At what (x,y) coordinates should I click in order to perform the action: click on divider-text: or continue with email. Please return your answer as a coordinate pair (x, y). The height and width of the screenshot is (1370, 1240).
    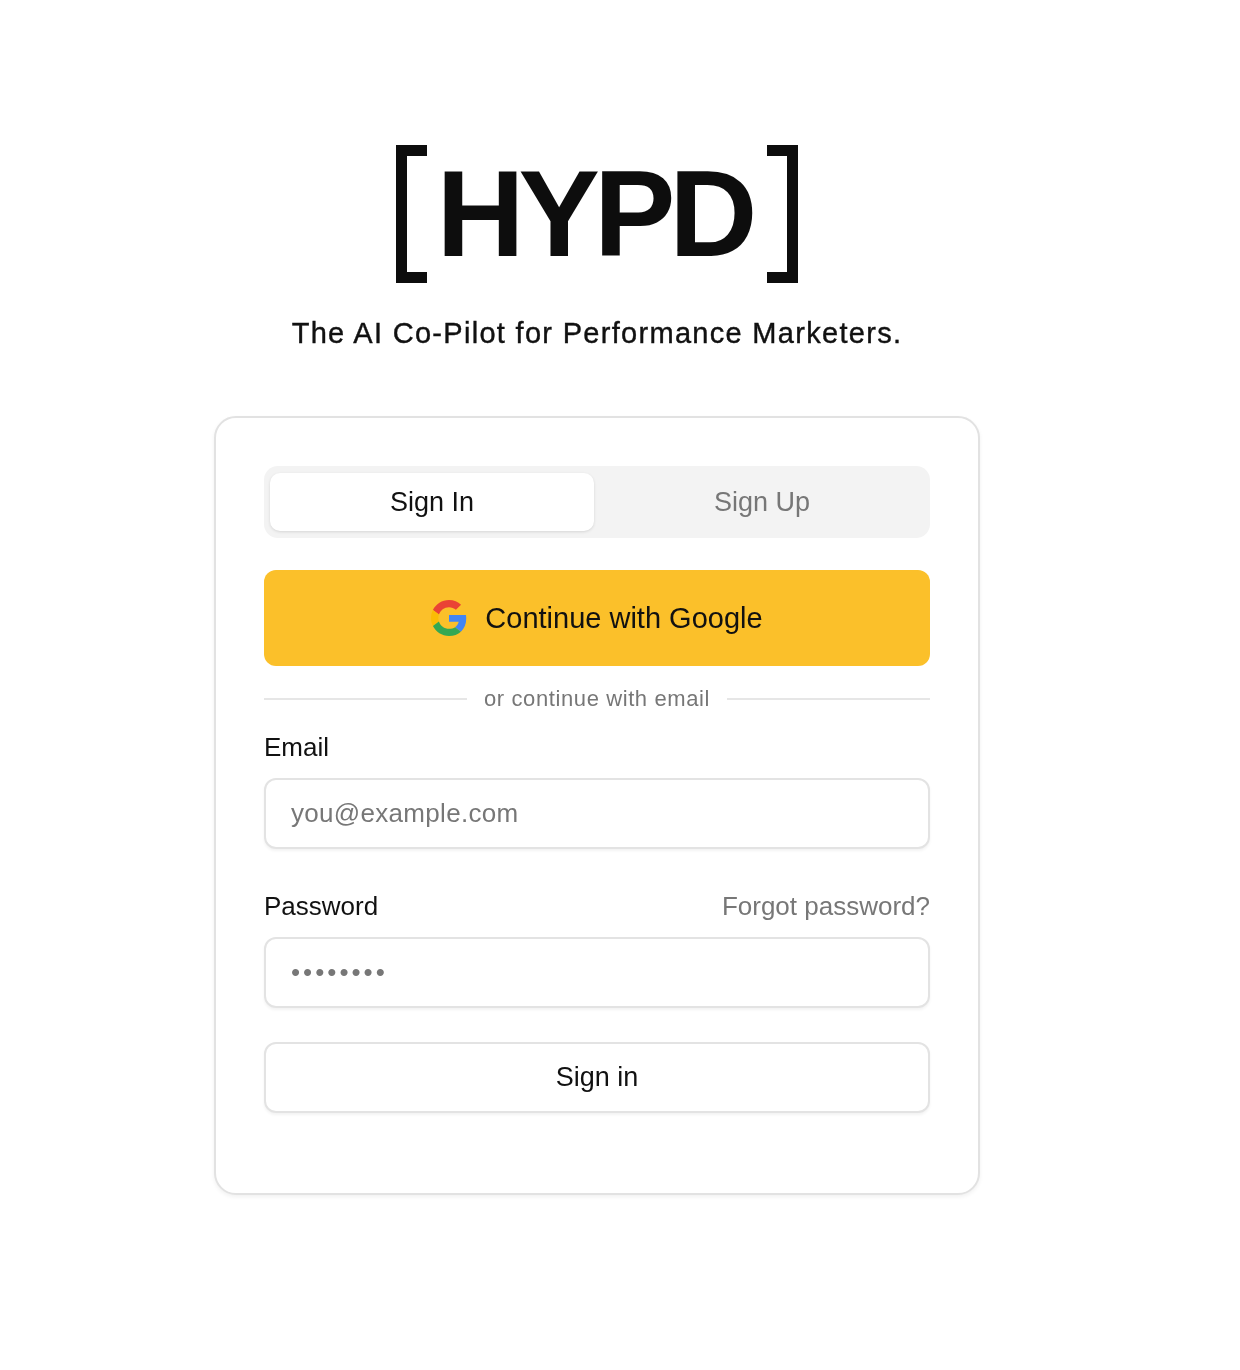
    Looking at the image, I should click on (597, 699).